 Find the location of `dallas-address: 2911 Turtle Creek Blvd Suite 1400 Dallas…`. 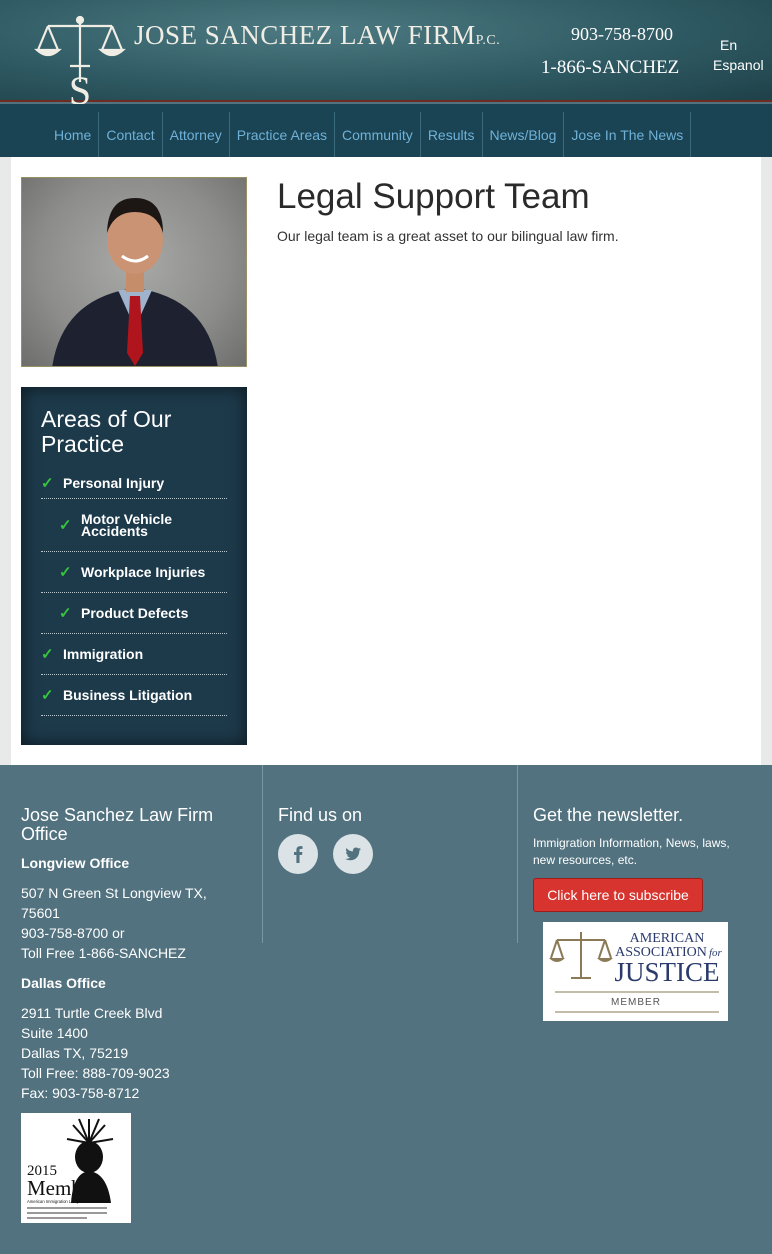

dallas-address: 2911 Turtle Creek Blvd Suite 1400 Dallas… is located at coordinates (95, 1053).